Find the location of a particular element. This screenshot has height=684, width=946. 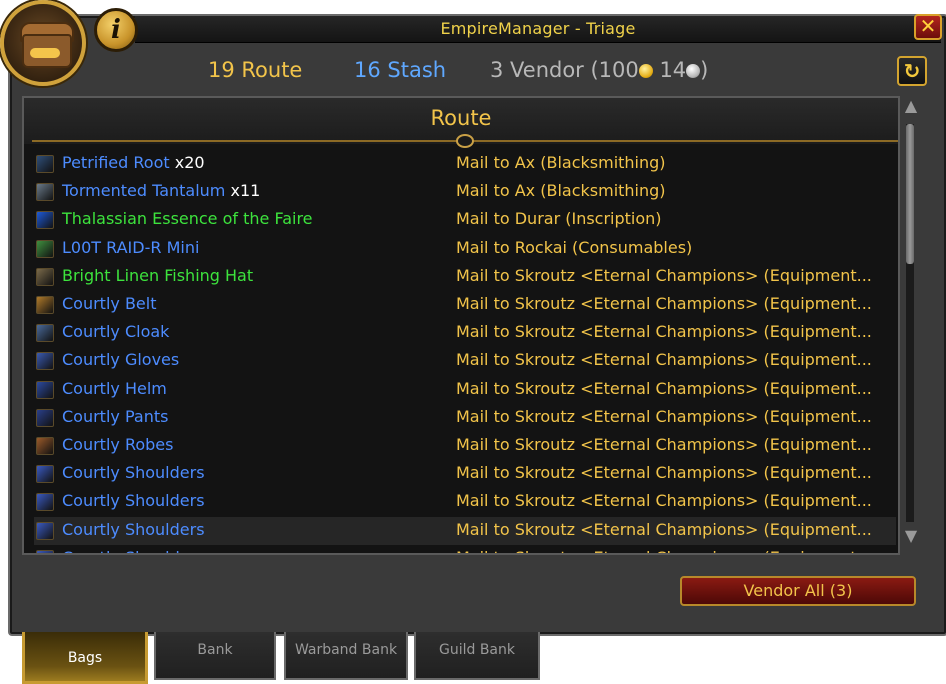

item-name-text: Bright Linen Fishing Hat is located at coordinates (158, 275).